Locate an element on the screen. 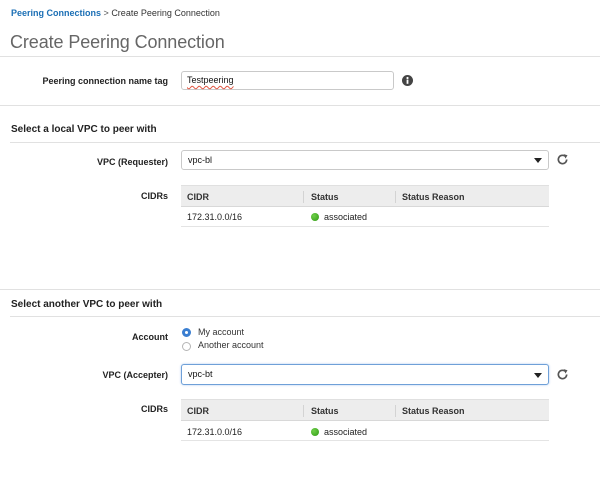 The image size is (600, 488). radio-another-account-label: Another account is located at coordinates (231, 345).